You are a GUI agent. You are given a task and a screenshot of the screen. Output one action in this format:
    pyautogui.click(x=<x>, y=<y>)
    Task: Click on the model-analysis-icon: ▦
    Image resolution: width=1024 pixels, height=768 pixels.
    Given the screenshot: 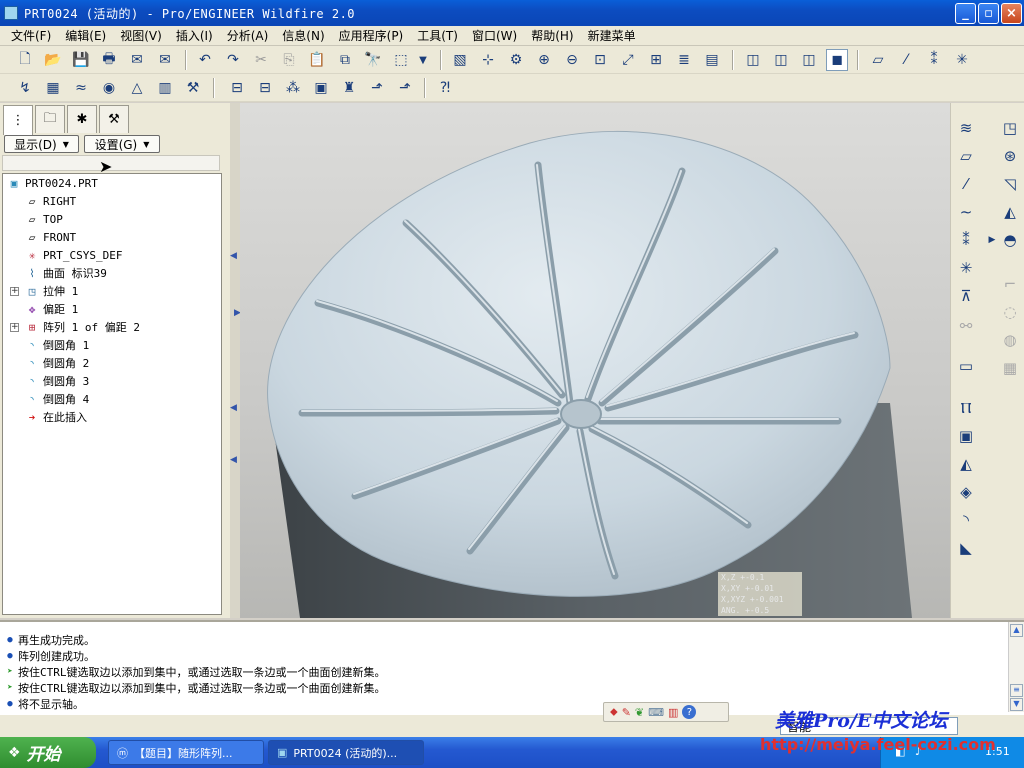 What is the action you would take?
    pyautogui.click(x=53, y=88)
    